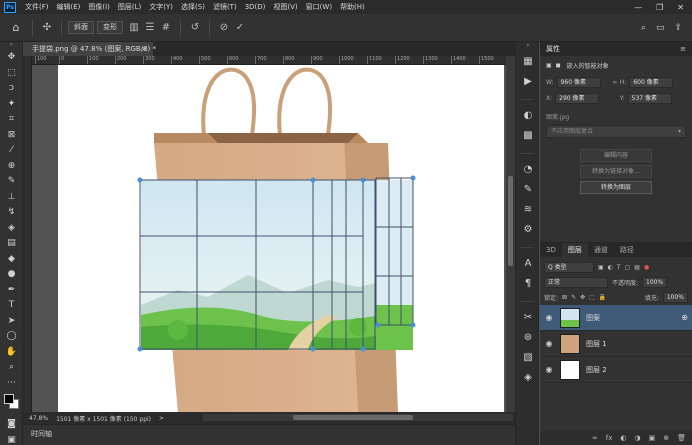 Image resolution: width=692 pixels, height=445 pixels. I want to click on vertical-scrollbar, so click(510, 234).